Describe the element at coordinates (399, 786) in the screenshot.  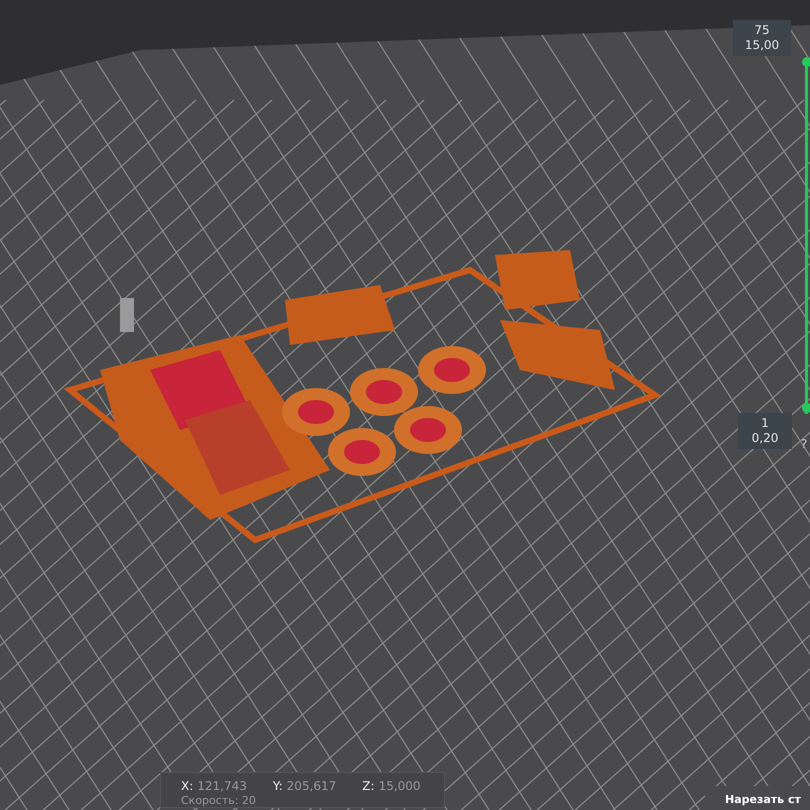
I see `coordinate-value: 15,000` at that location.